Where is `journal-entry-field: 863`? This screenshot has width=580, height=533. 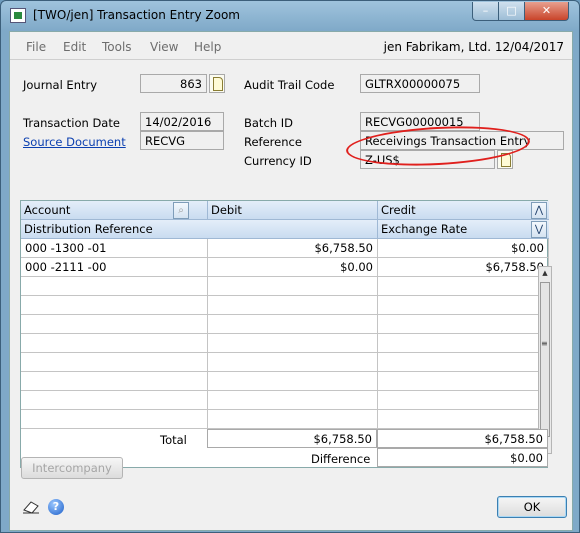
journal-entry-field: 863 is located at coordinates (173, 83).